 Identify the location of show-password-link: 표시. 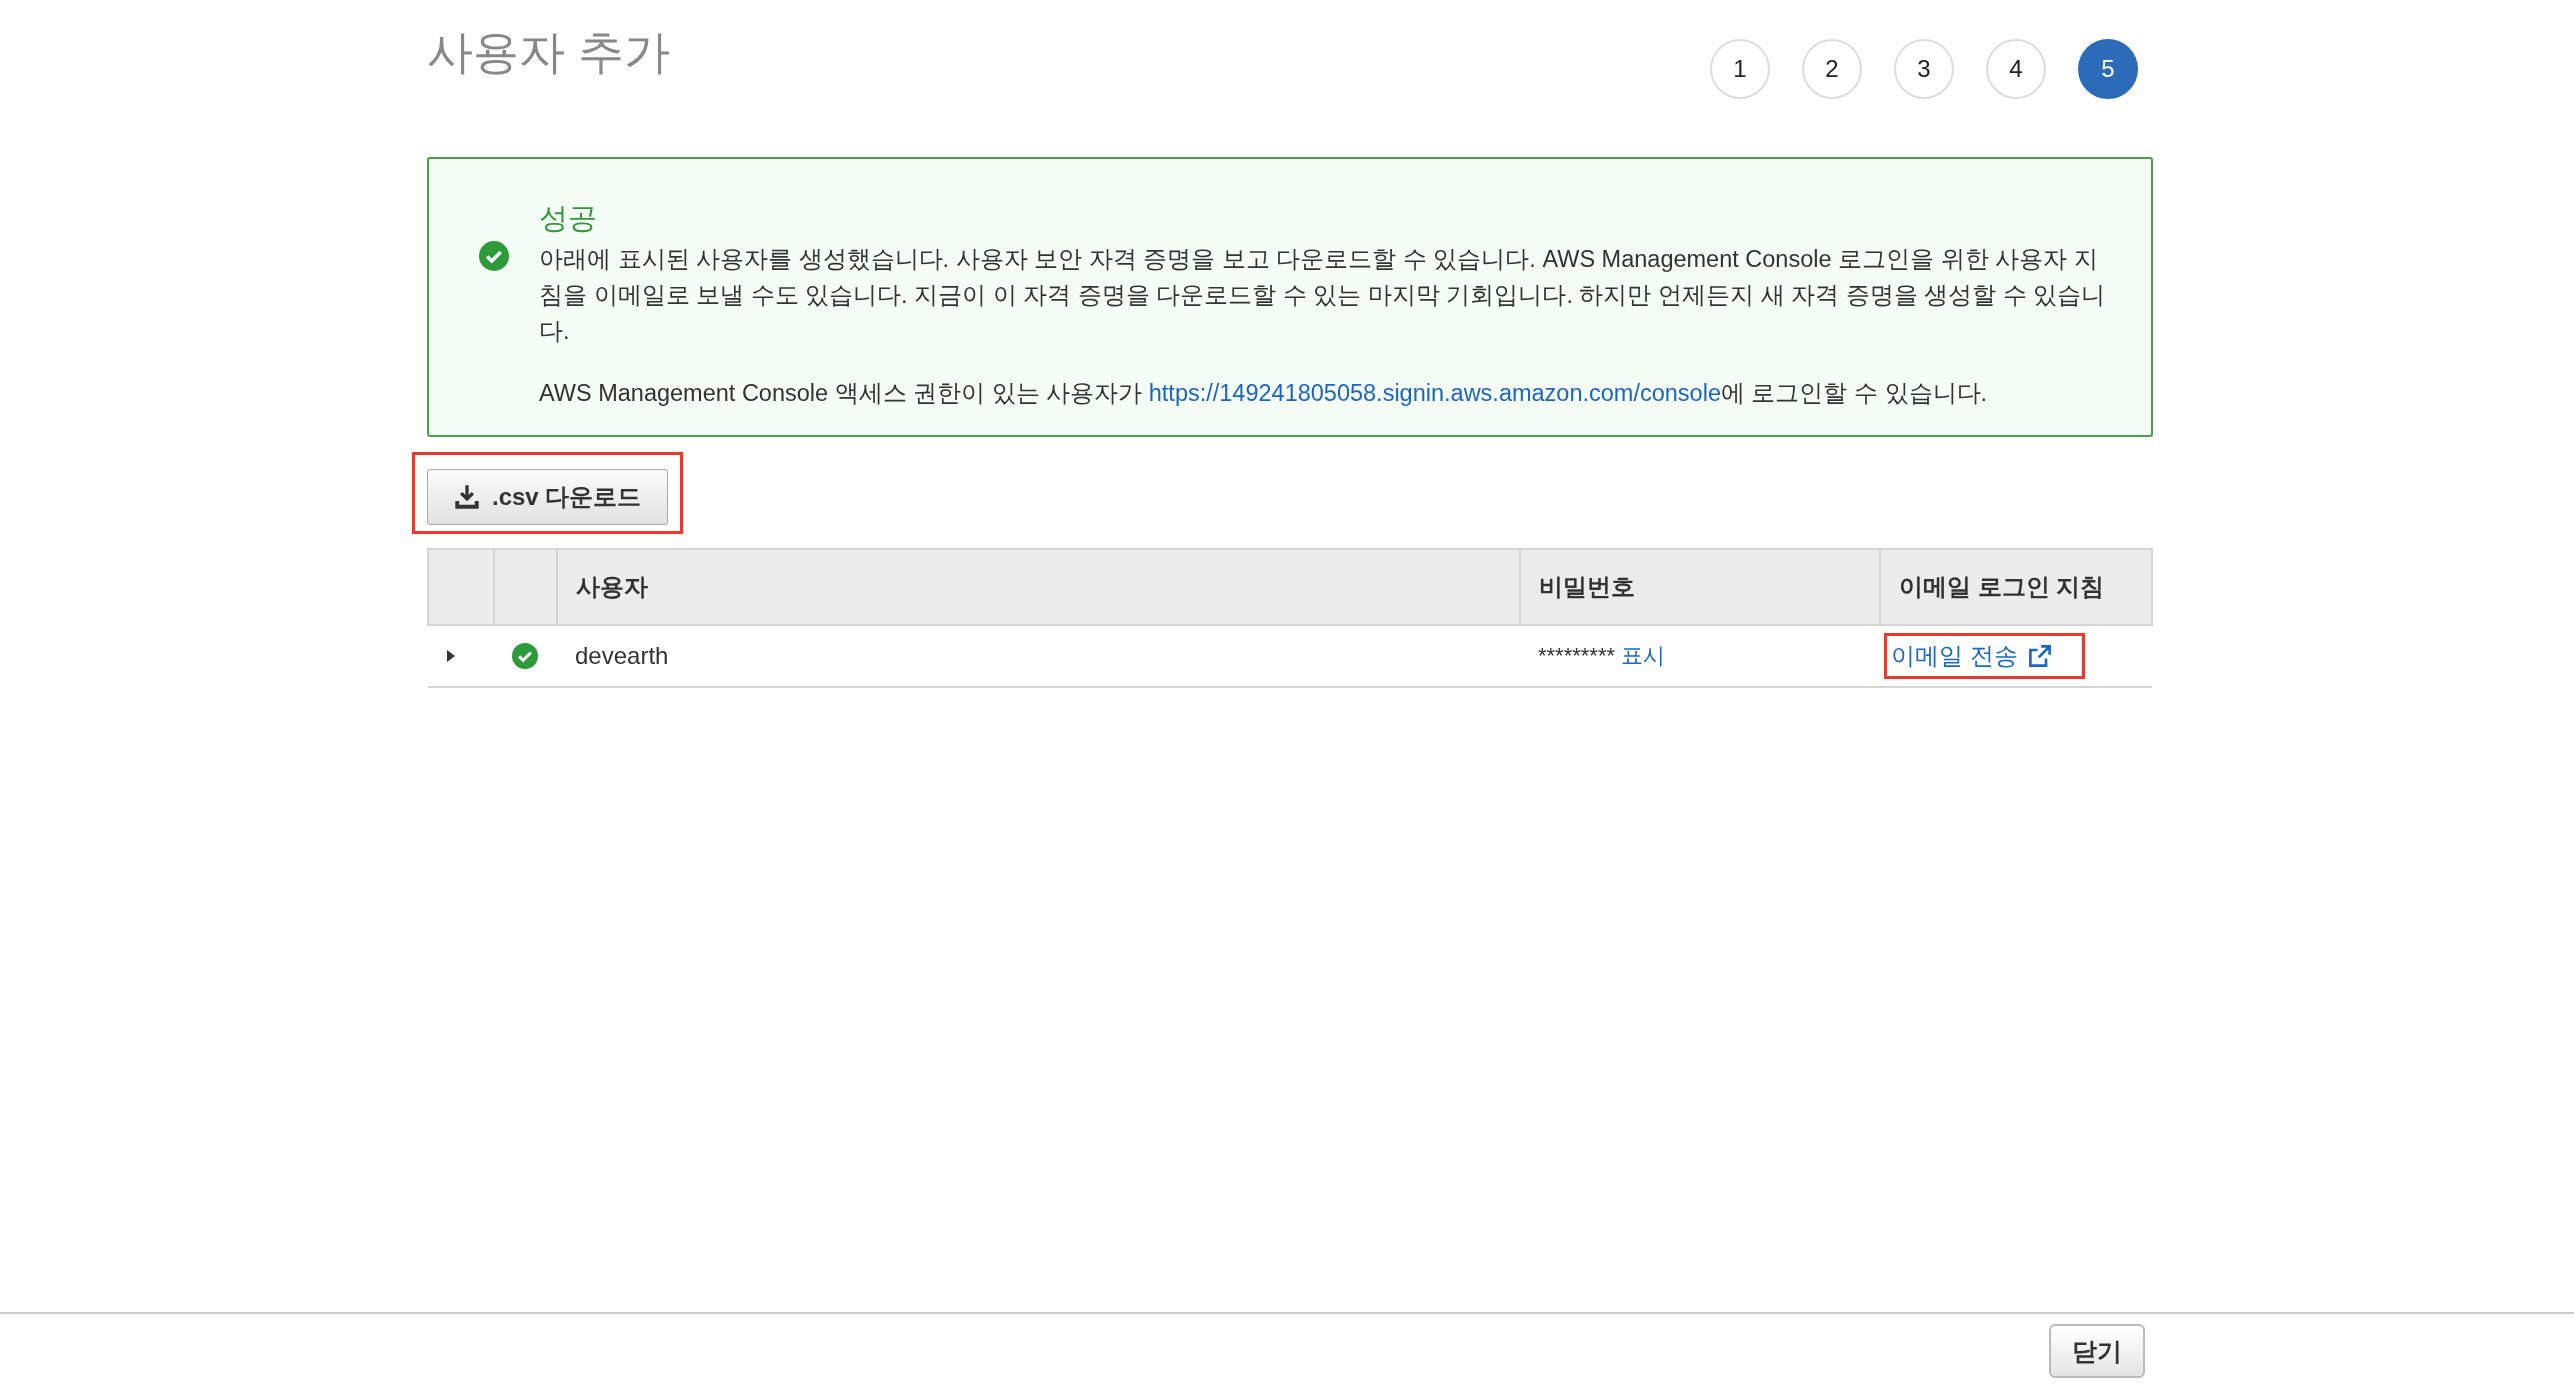
(1643, 655).